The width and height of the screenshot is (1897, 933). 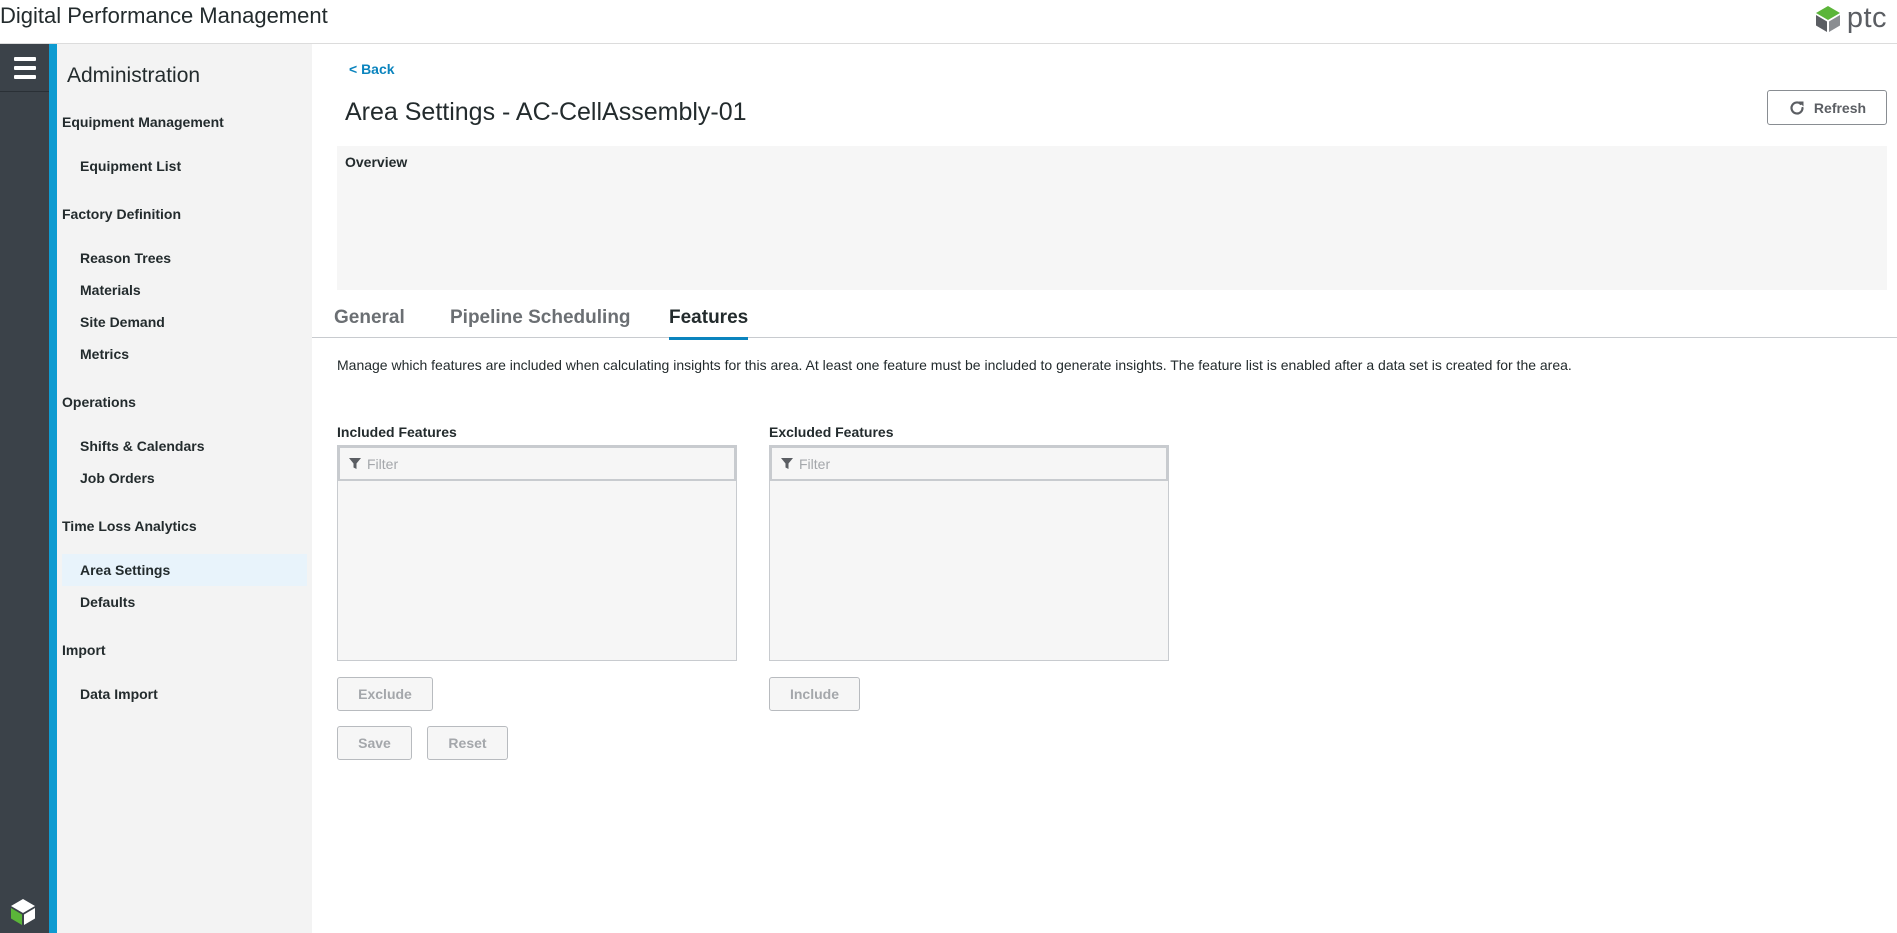 I want to click on excluded-features-label: Excluded Features, so click(x=831, y=432).